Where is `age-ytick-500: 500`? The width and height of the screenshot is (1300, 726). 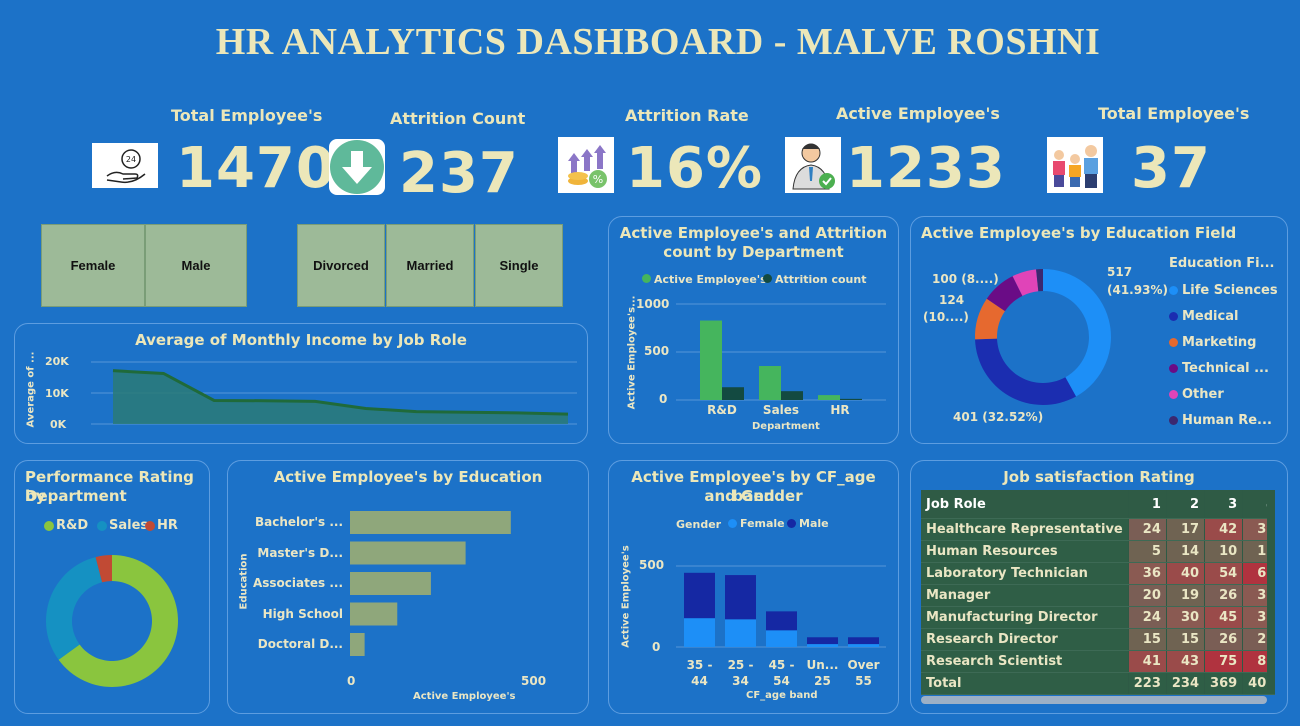 age-ytick-500: 500 is located at coordinates (652, 565).